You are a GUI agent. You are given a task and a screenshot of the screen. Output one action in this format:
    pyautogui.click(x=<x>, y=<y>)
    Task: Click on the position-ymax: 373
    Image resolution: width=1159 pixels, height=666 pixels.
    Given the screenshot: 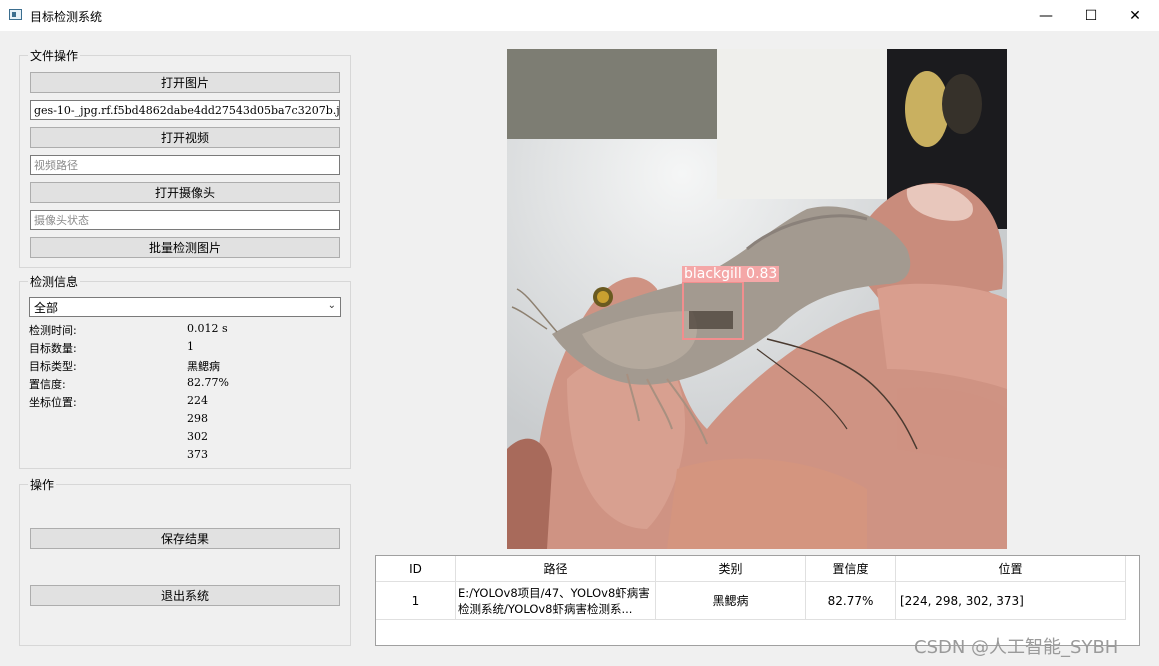 What is the action you would take?
    pyautogui.click(x=197, y=454)
    